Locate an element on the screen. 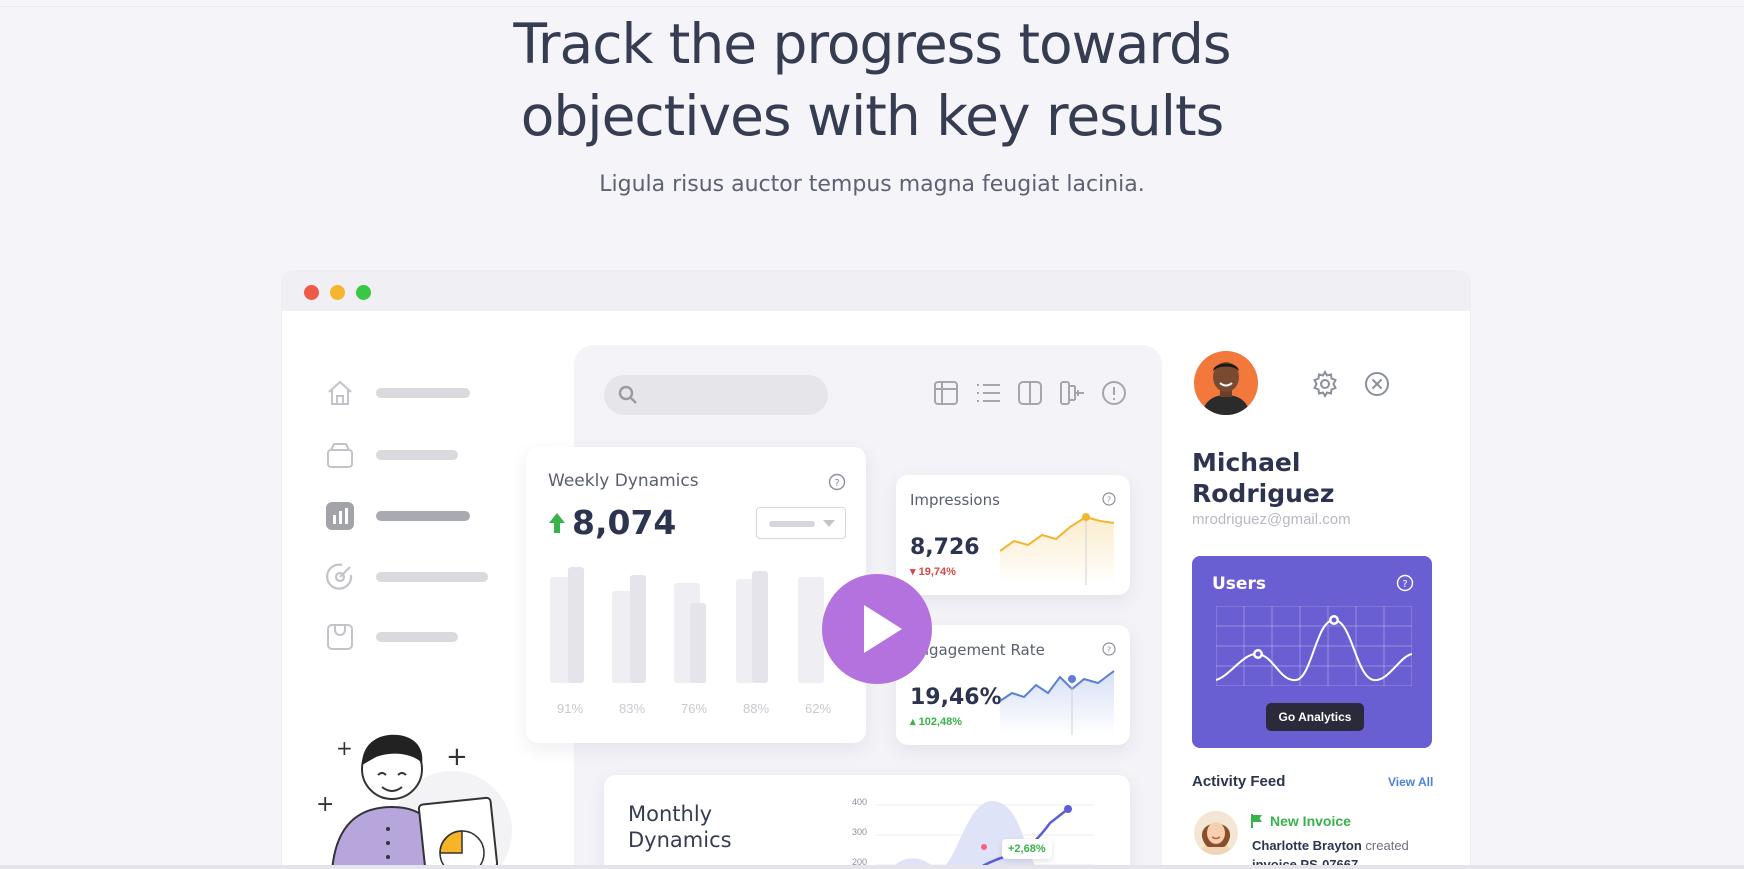 Image resolution: width=1744 pixels, height=869 pixels. engagement-rate-card: Engagement Rate ? 19,46% ▴ 102,48% is located at coordinates (1013, 685).